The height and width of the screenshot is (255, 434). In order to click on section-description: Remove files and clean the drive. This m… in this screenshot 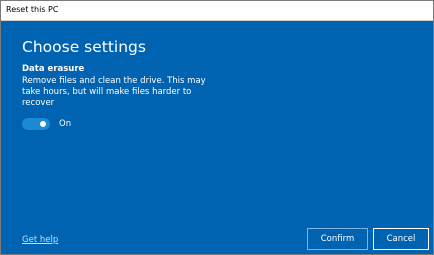, I will do `click(114, 92)`.